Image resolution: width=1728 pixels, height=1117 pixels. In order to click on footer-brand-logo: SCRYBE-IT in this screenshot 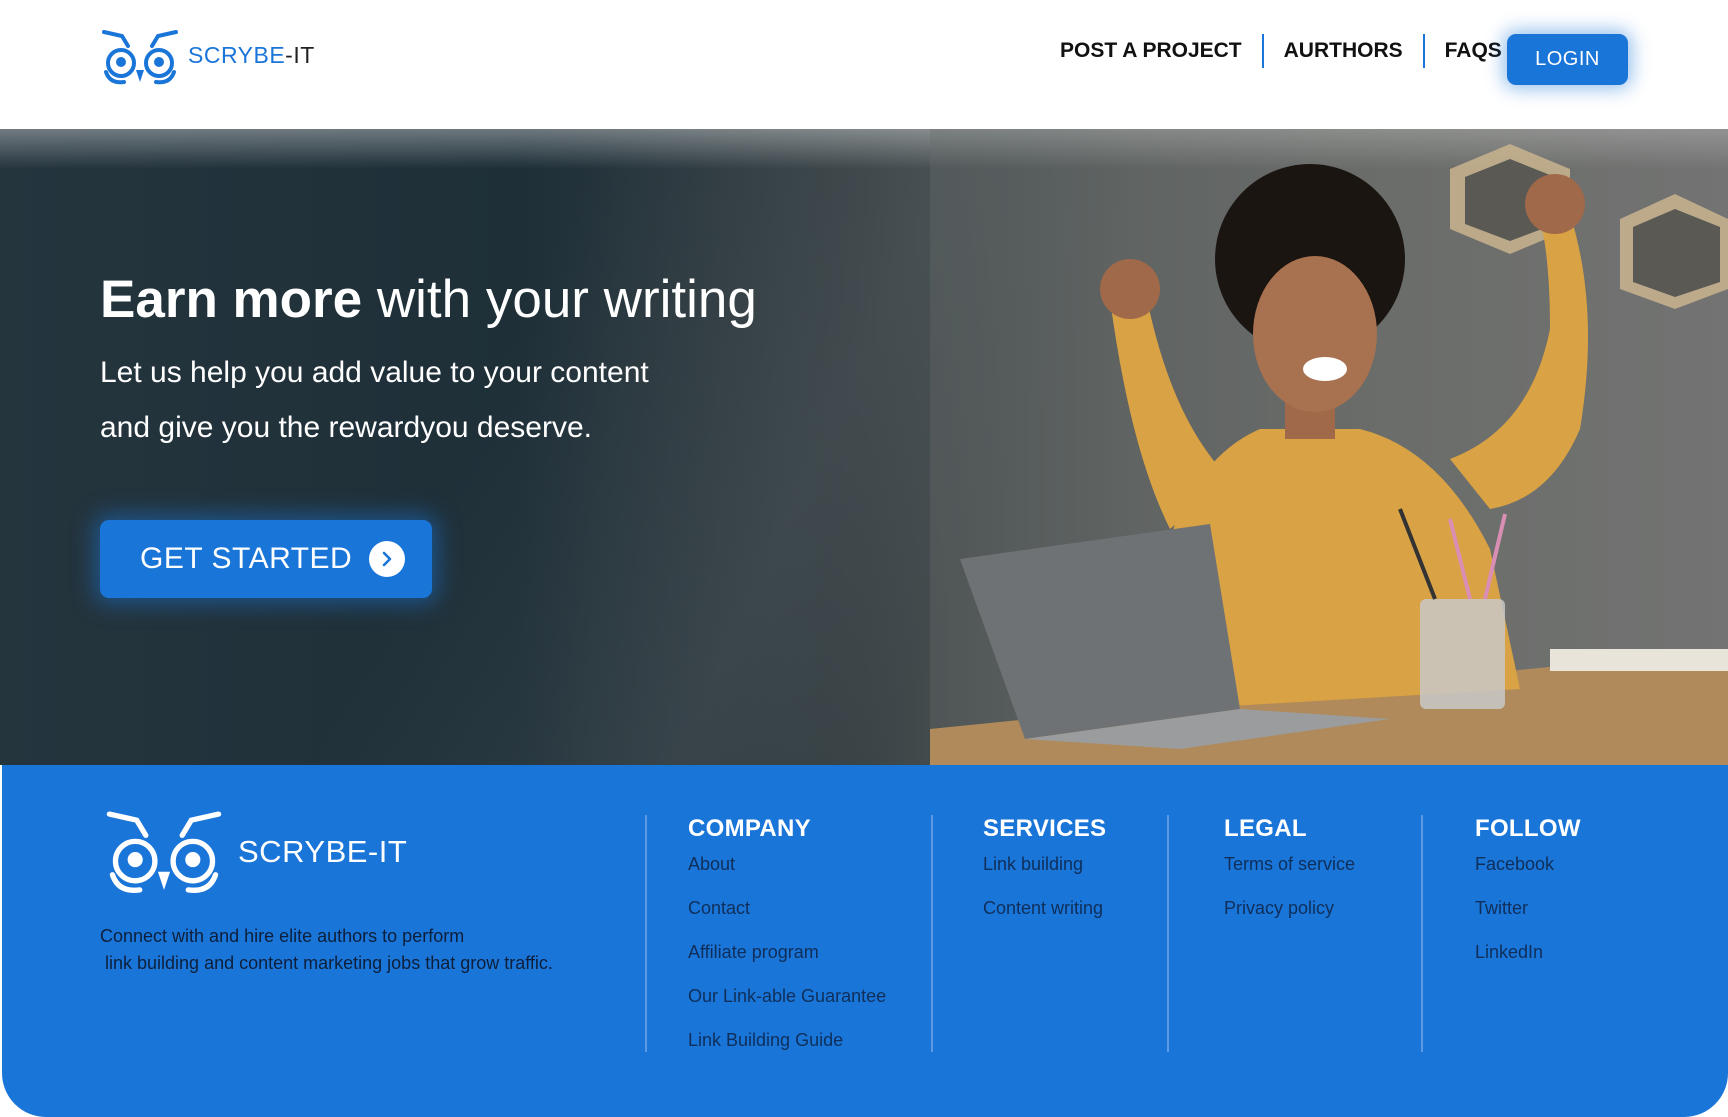, I will do `click(253, 852)`.